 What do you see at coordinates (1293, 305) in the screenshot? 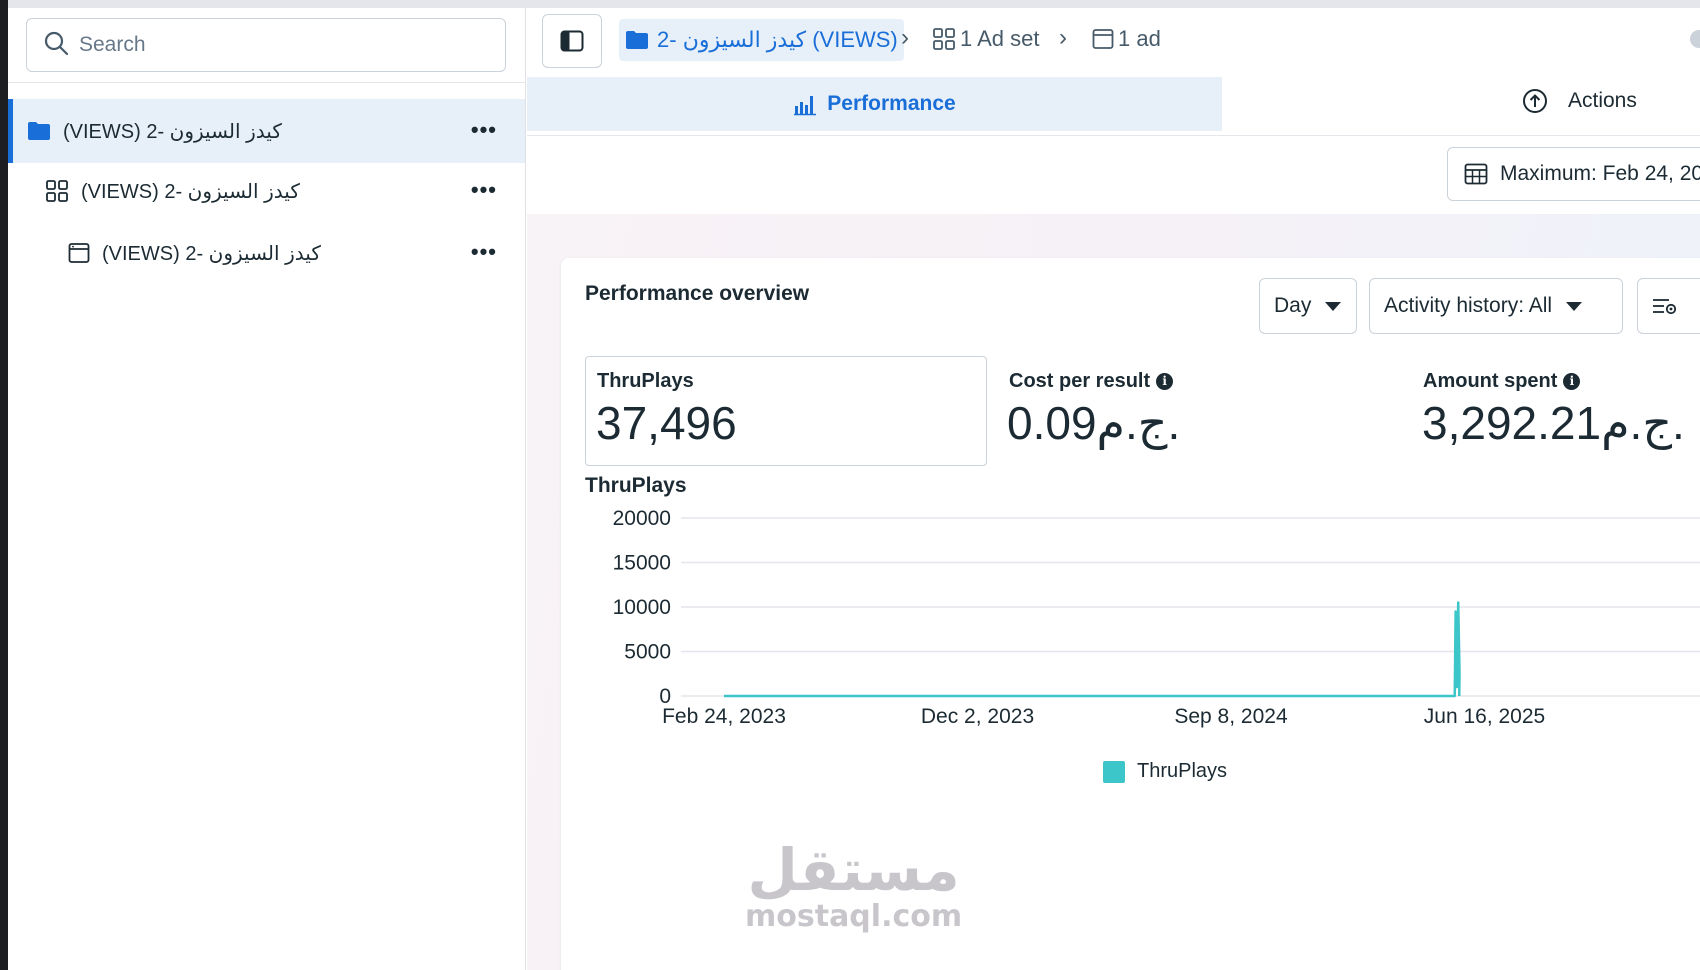
I see `granularity-label: Day` at bounding box center [1293, 305].